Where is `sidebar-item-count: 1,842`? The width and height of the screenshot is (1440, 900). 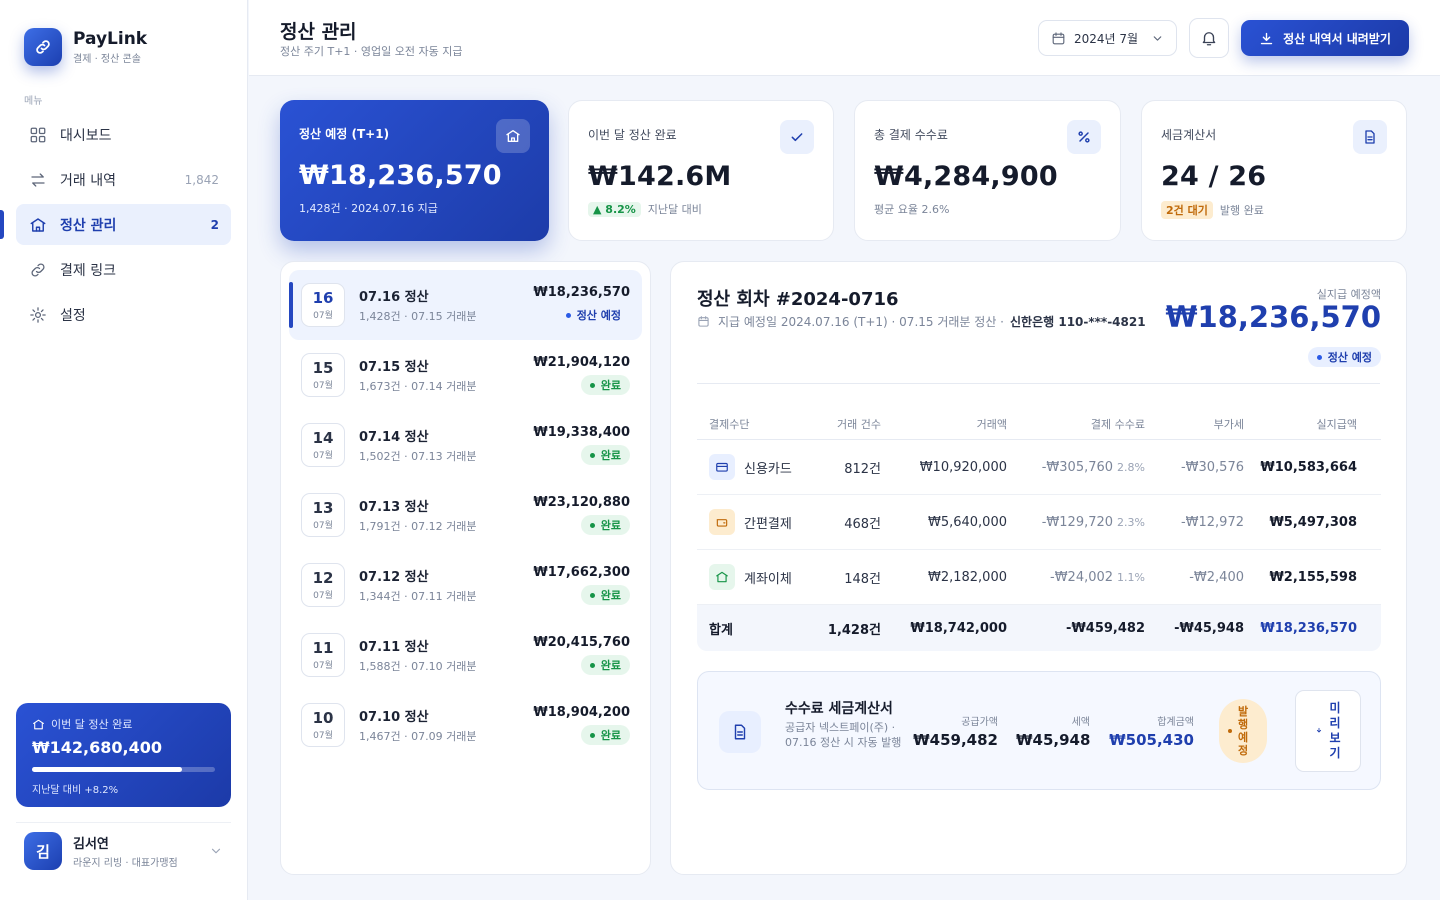
sidebar-item-count: 1,842 is located at coordinates (201, 179).